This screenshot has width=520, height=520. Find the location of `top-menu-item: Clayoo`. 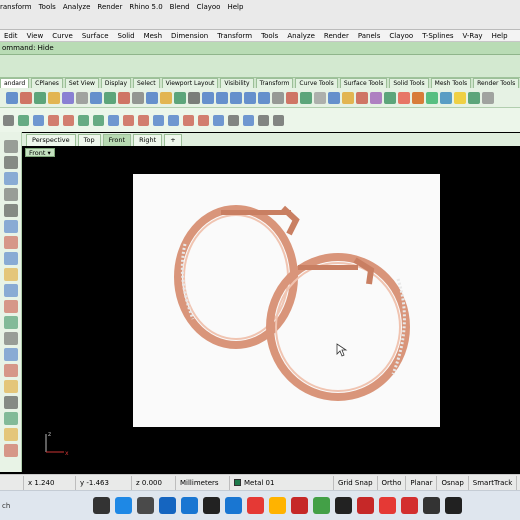

top-menu-item: Clayoo is located at coordinates (209, 7).